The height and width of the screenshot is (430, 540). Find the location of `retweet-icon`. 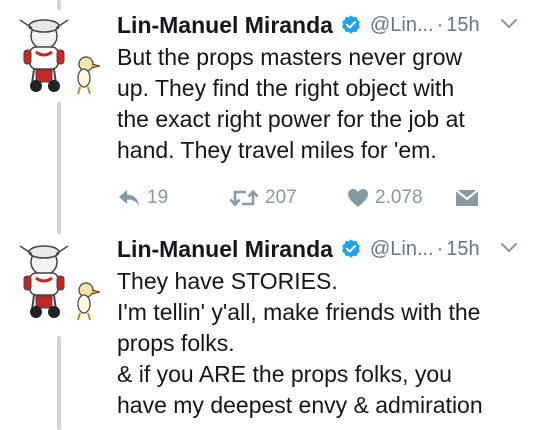

retweet-icon is located at coordinates (244, 198).